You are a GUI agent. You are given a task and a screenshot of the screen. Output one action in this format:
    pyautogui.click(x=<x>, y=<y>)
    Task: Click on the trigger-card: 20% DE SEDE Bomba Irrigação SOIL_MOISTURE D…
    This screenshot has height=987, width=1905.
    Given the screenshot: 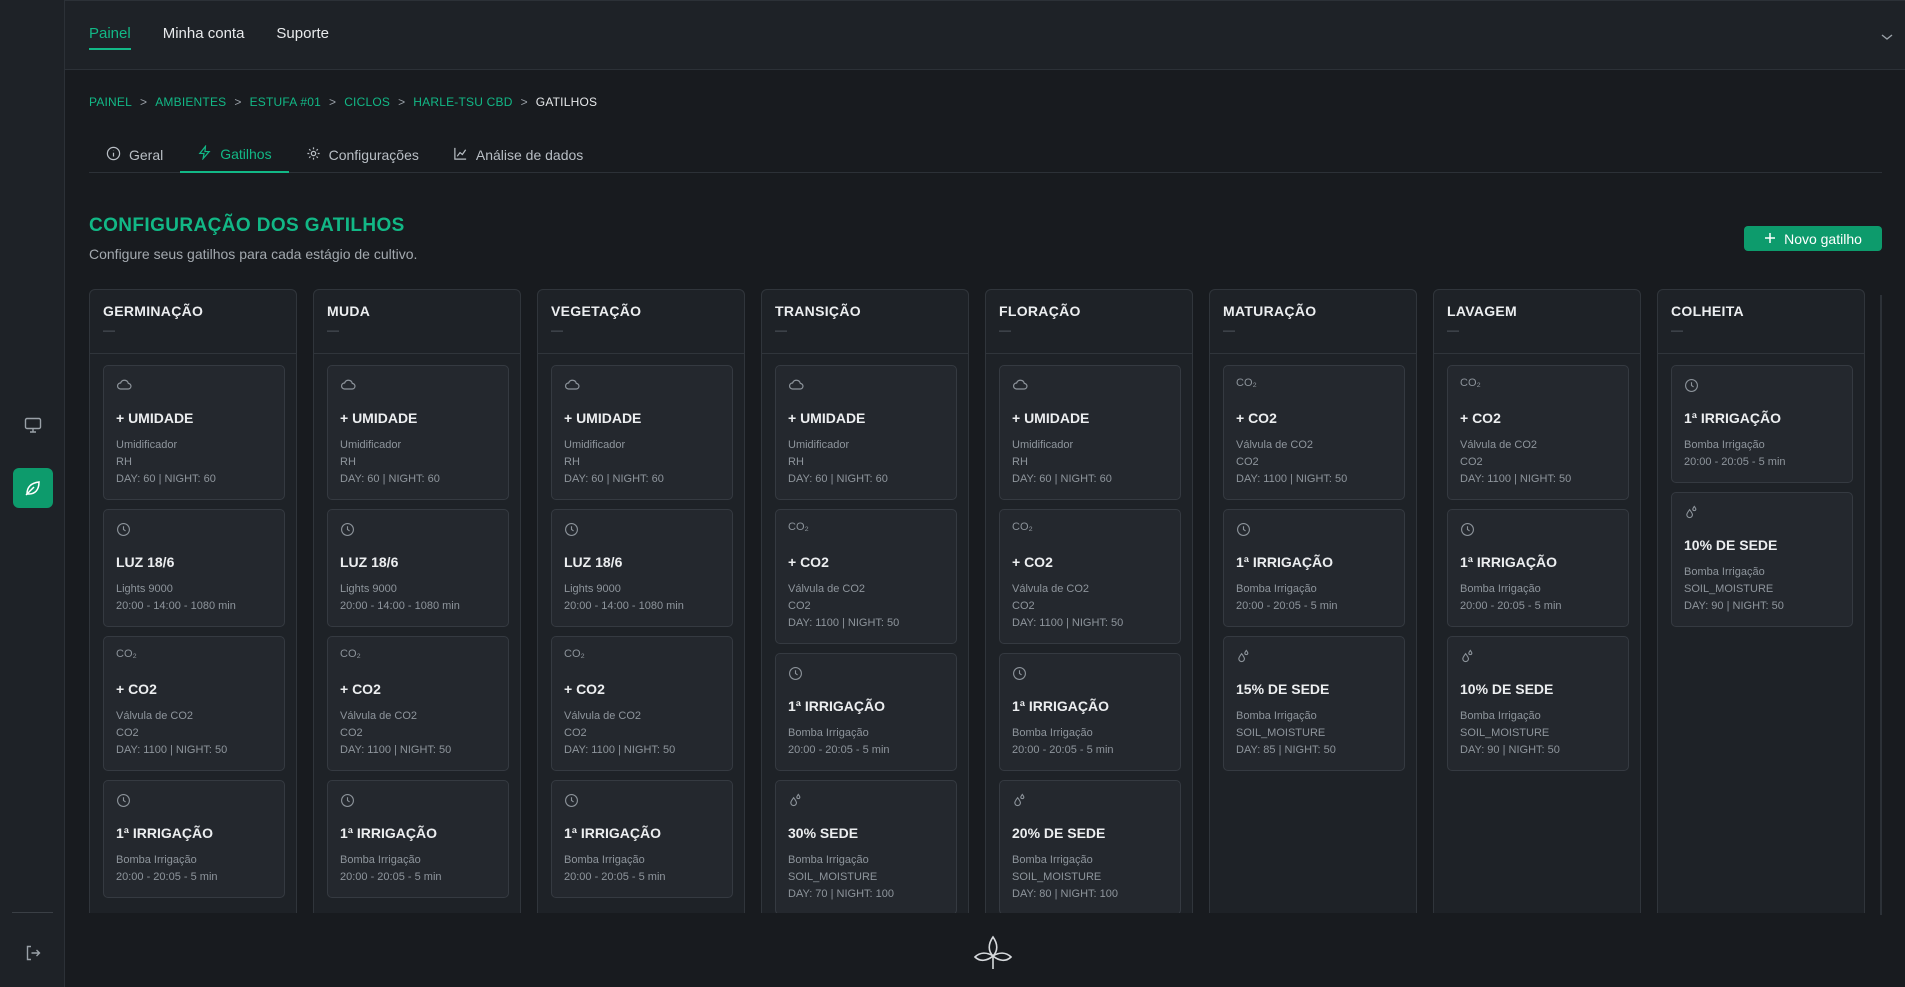 What is the action you would take?
    pyautogui.click(x=1090, y=846)
    